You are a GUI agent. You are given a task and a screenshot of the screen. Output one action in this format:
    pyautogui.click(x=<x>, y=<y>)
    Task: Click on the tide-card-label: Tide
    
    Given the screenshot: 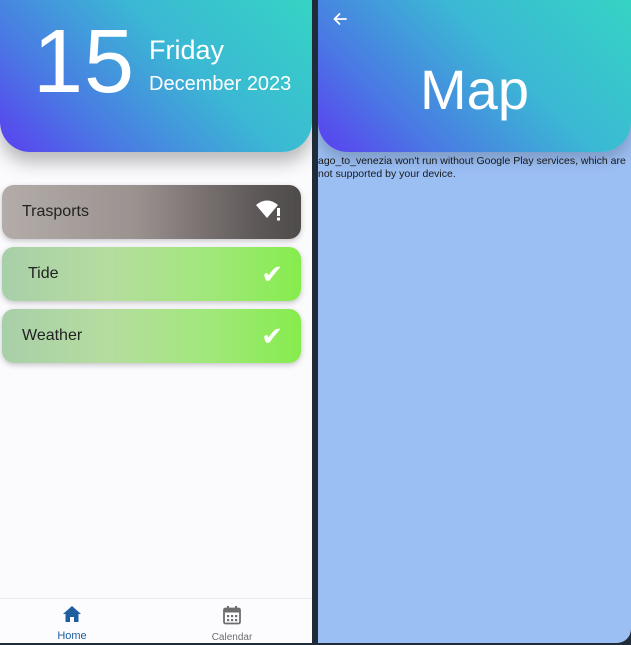 What is the action you would take?
    pyautogui.click(x=43, y=273)
    